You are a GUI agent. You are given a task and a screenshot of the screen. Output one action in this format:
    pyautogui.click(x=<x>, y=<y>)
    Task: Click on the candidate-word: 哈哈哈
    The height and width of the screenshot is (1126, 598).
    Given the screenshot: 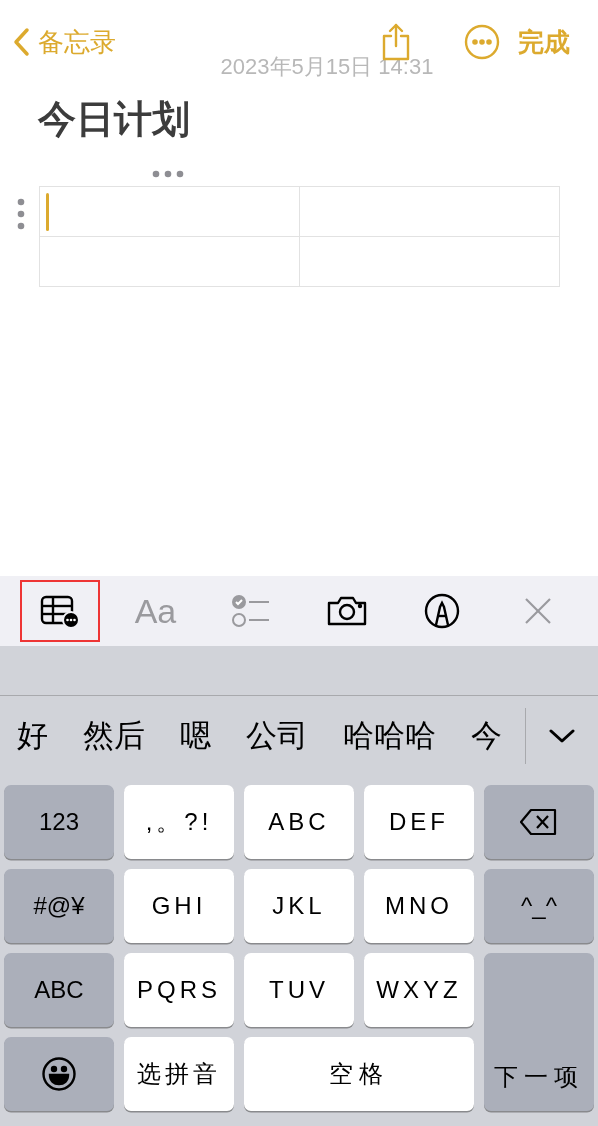 What is the action you would take?
    pyautogui.click(x=389, y=736)
    